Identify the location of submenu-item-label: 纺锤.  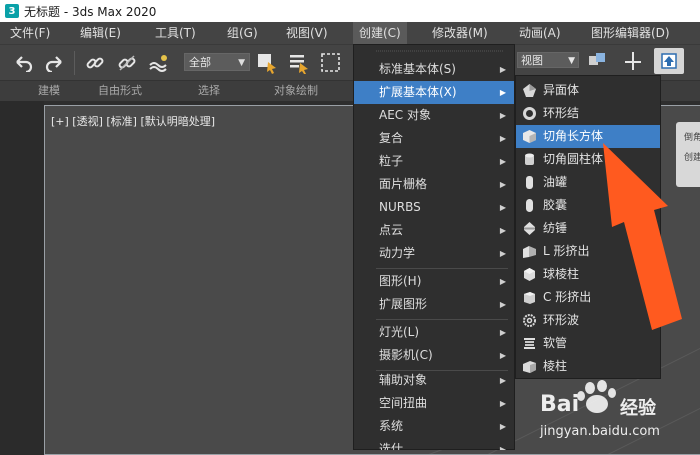
(555, 228).